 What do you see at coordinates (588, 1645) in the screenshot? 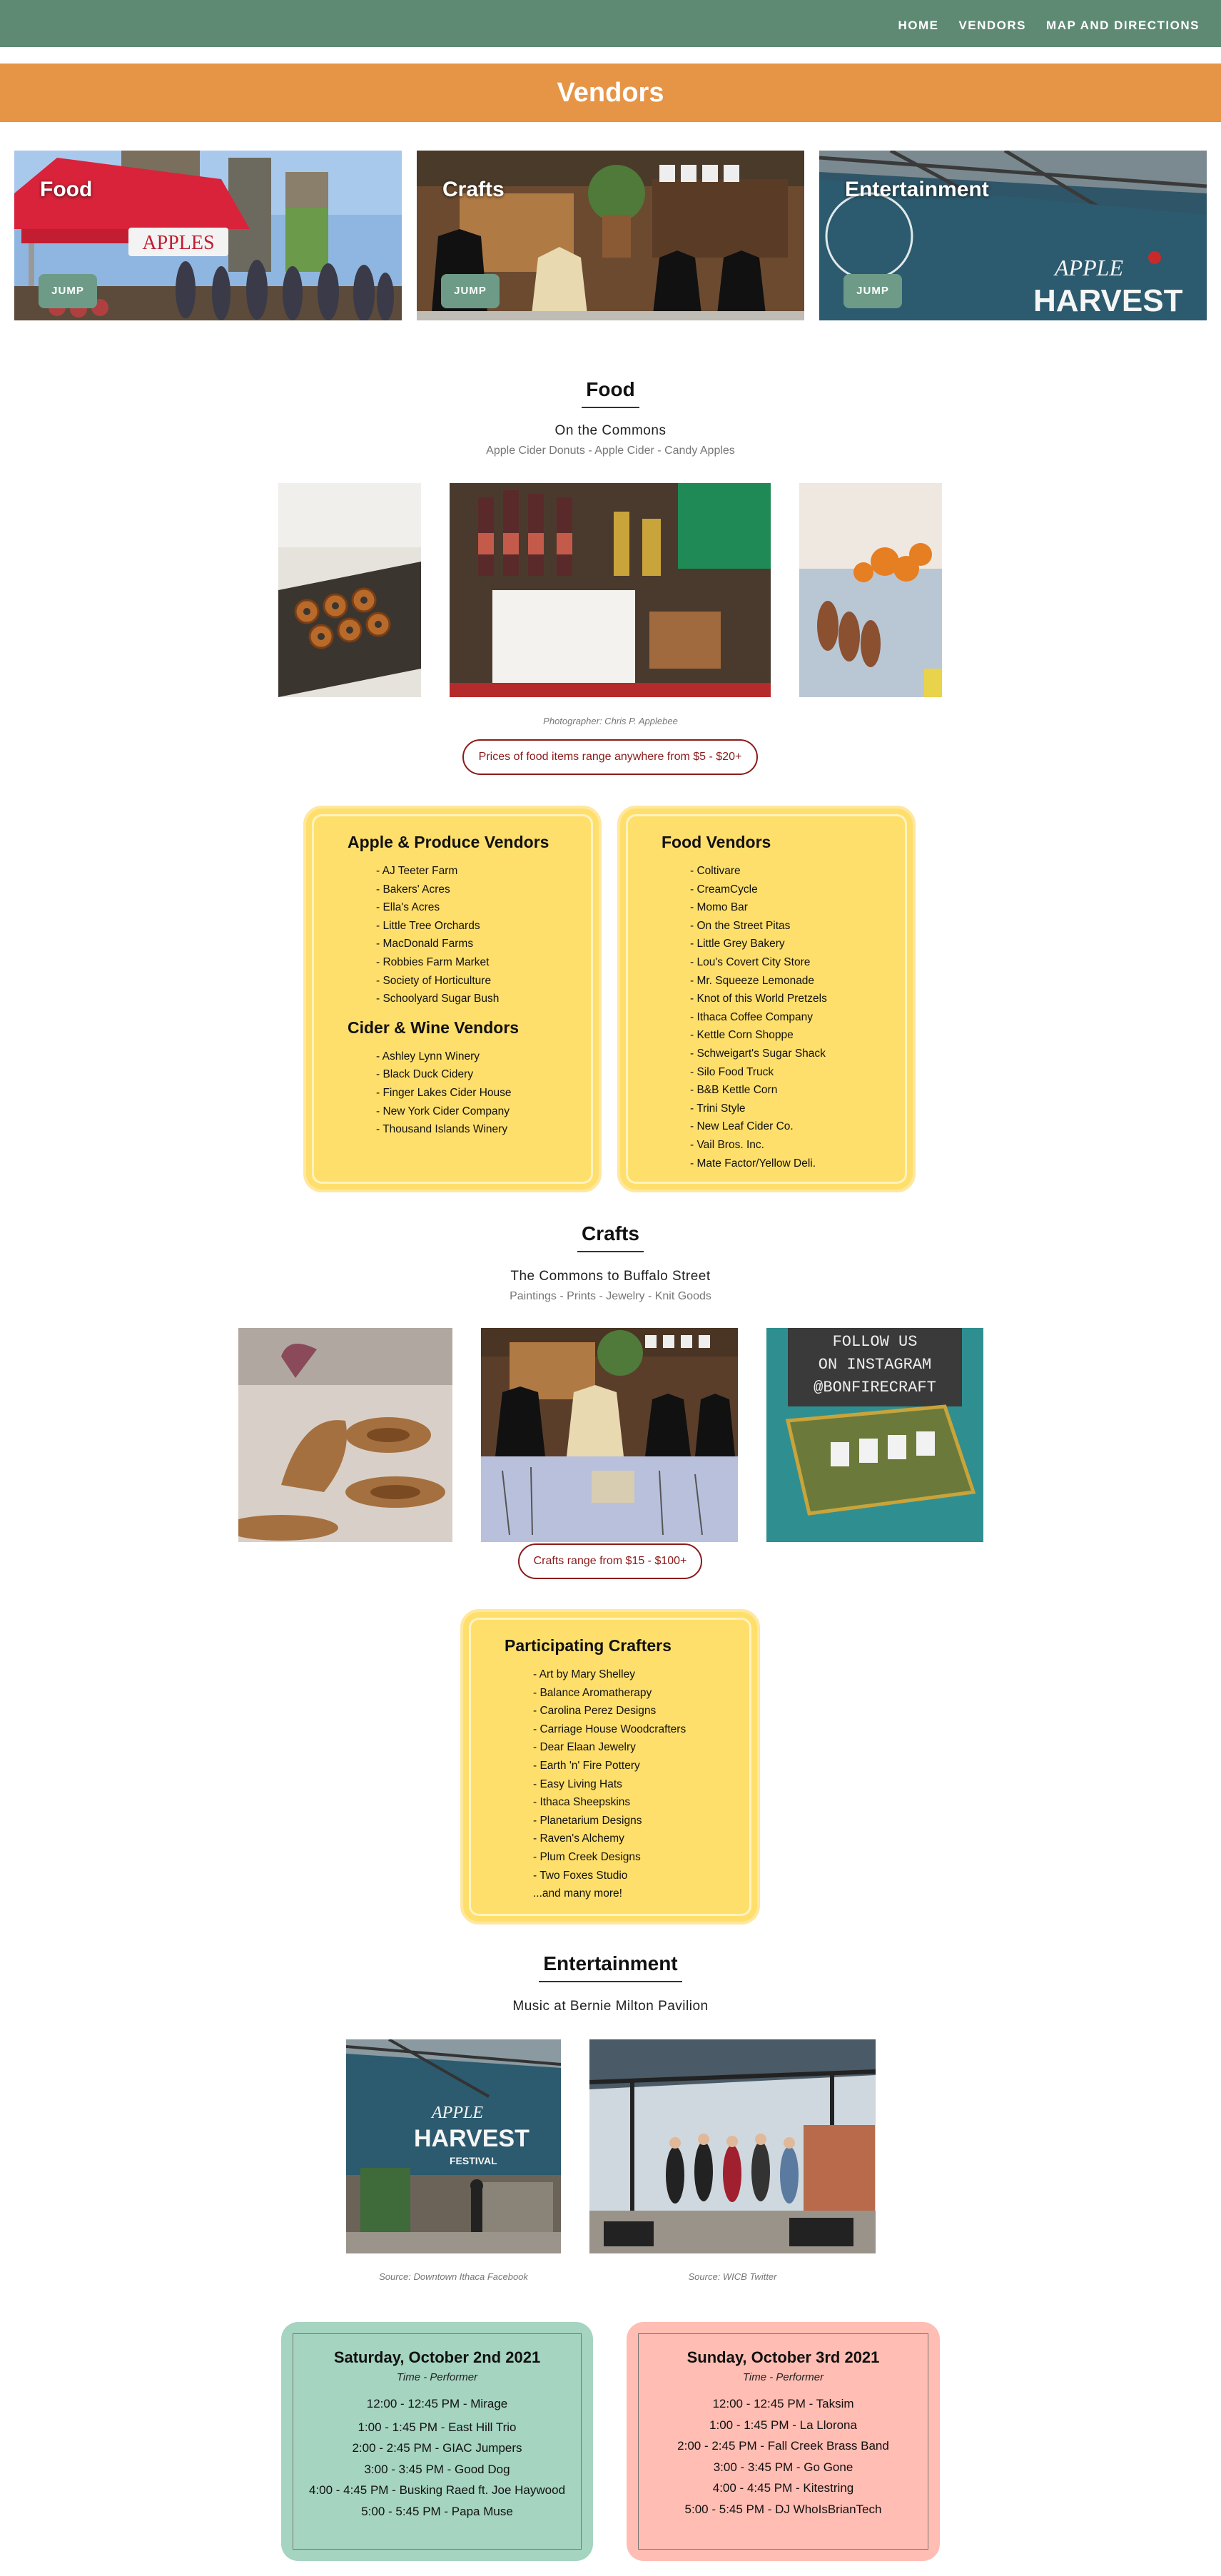
I see `crafters-title: Participating Crafters` at bounding box center [588, 1645].